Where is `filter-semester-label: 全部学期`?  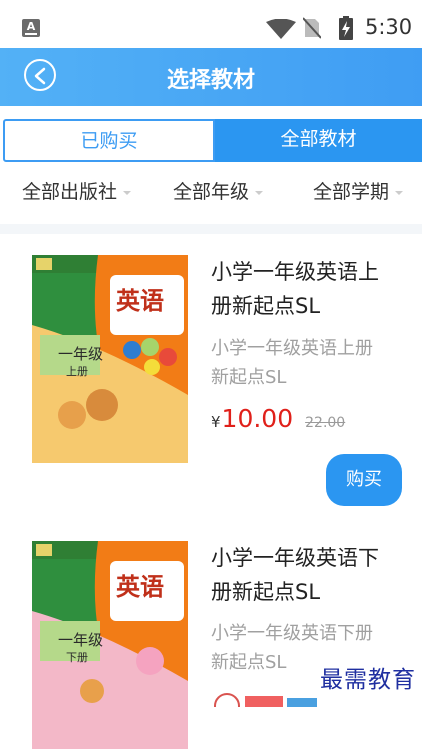 filter-semester-label: 全部学期 is located at coordinates (351, 192).